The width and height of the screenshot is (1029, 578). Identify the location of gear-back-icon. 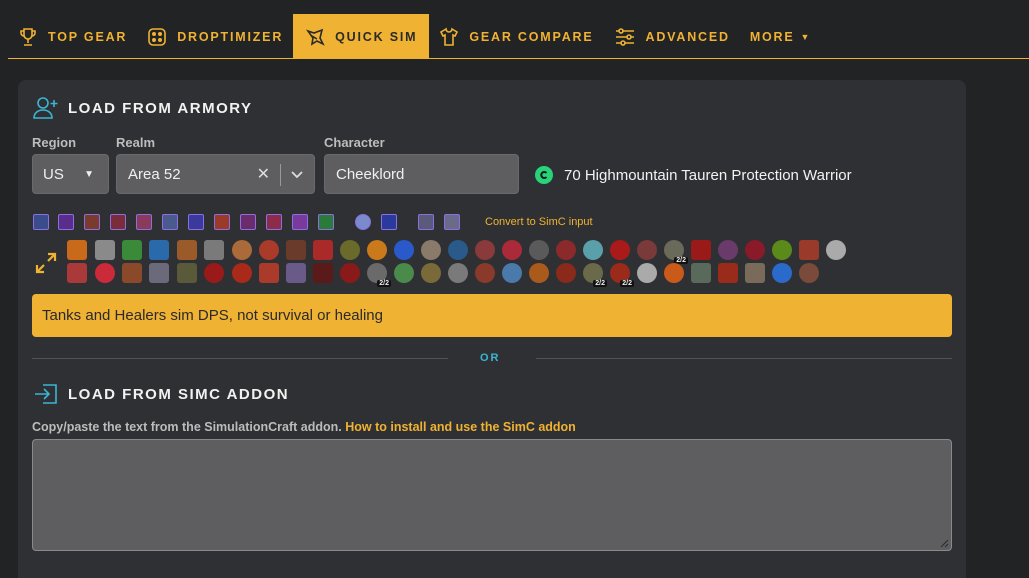
(118, 222).